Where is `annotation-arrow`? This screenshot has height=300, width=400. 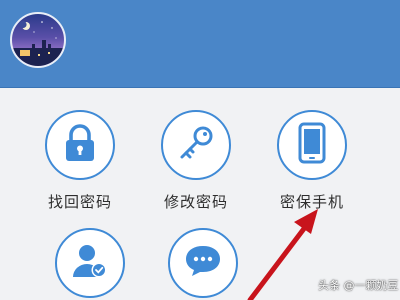 annotation-arrow is located at coordinates (282, 254).